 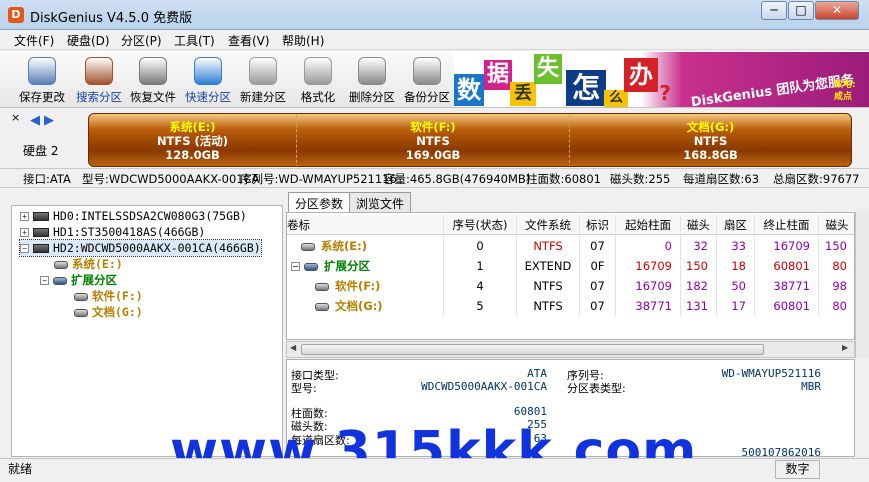 What do you see at coordinates (41, 151) in the screenshot?
I see `disk-label: 硬盘 2` at bounding box center [41, 151].